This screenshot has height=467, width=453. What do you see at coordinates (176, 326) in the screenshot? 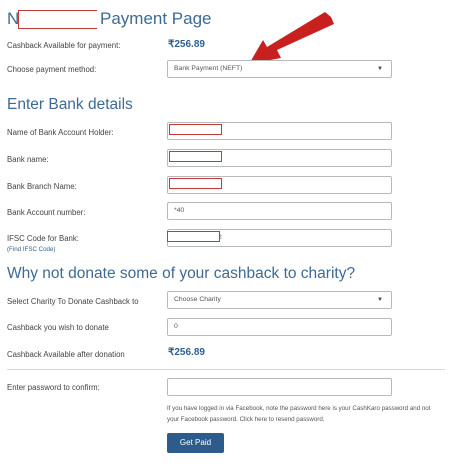
I see `donate-value: 0` at bounding box center [176, 326].